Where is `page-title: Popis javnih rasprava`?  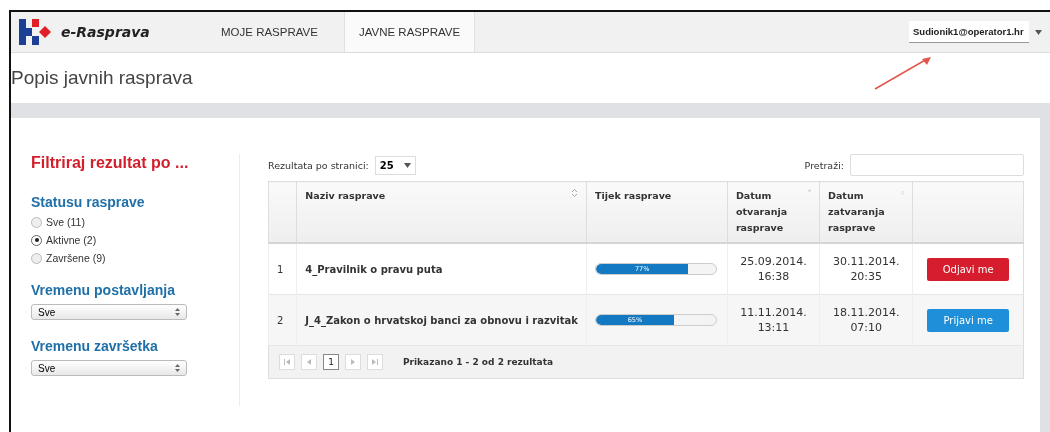
page-title: Popis javnih rasprava is located at coordinates (102, 78).